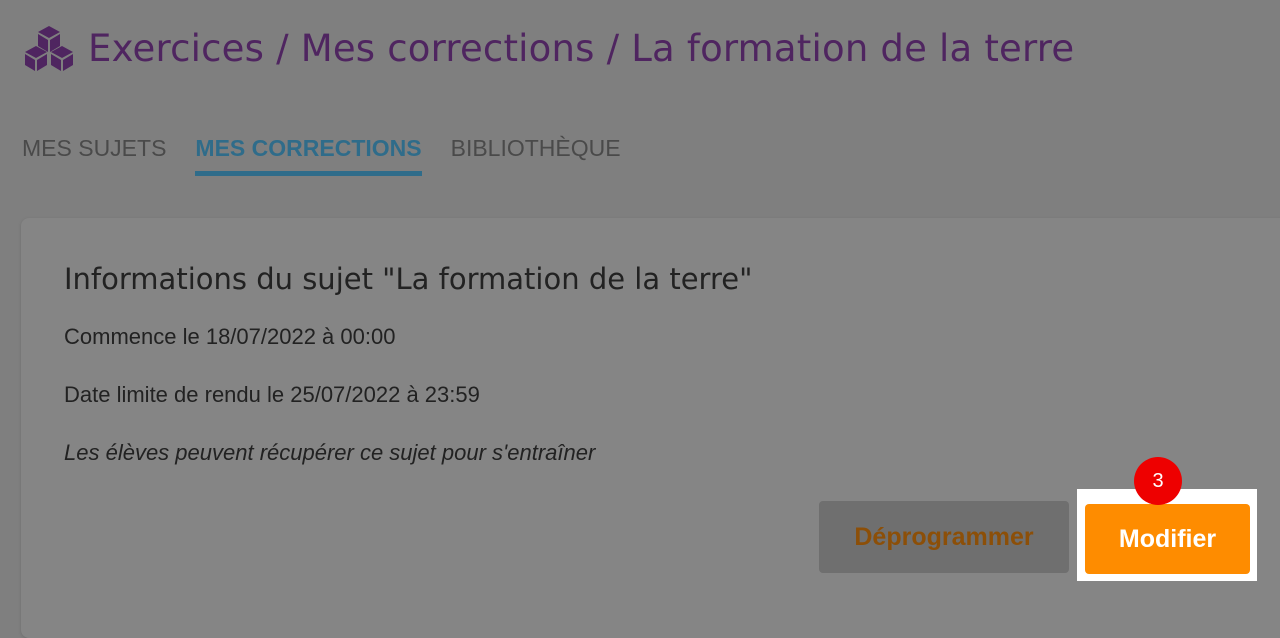 Image resolution: width=1280 pixels, height=638 pixels. Describe the element at coordinates (536, 153) in the screenshot. I see `tab-bibliotheque: BIBLIOTHÈQUE` at that location.